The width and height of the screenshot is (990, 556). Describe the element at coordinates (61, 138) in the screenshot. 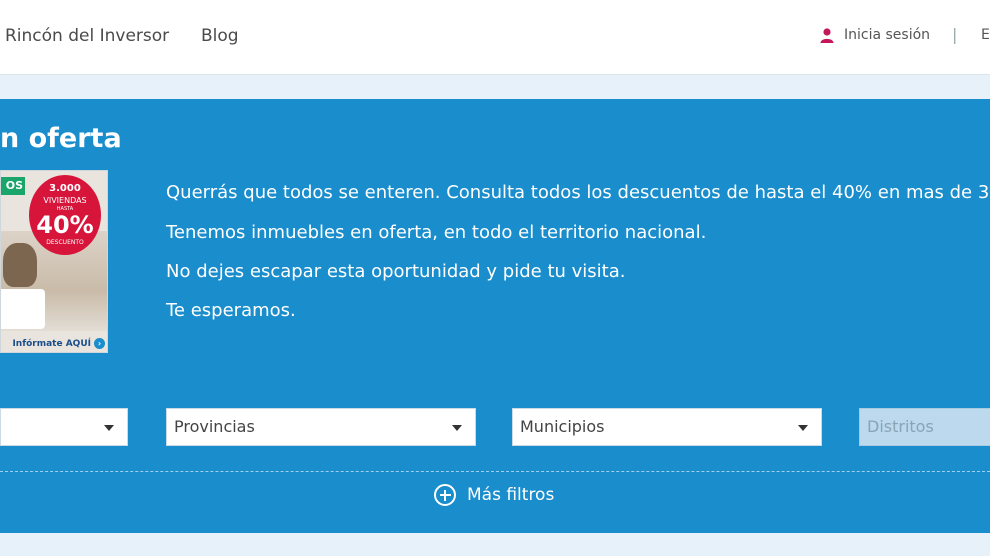

I see `page-title: n oferta` at that location.